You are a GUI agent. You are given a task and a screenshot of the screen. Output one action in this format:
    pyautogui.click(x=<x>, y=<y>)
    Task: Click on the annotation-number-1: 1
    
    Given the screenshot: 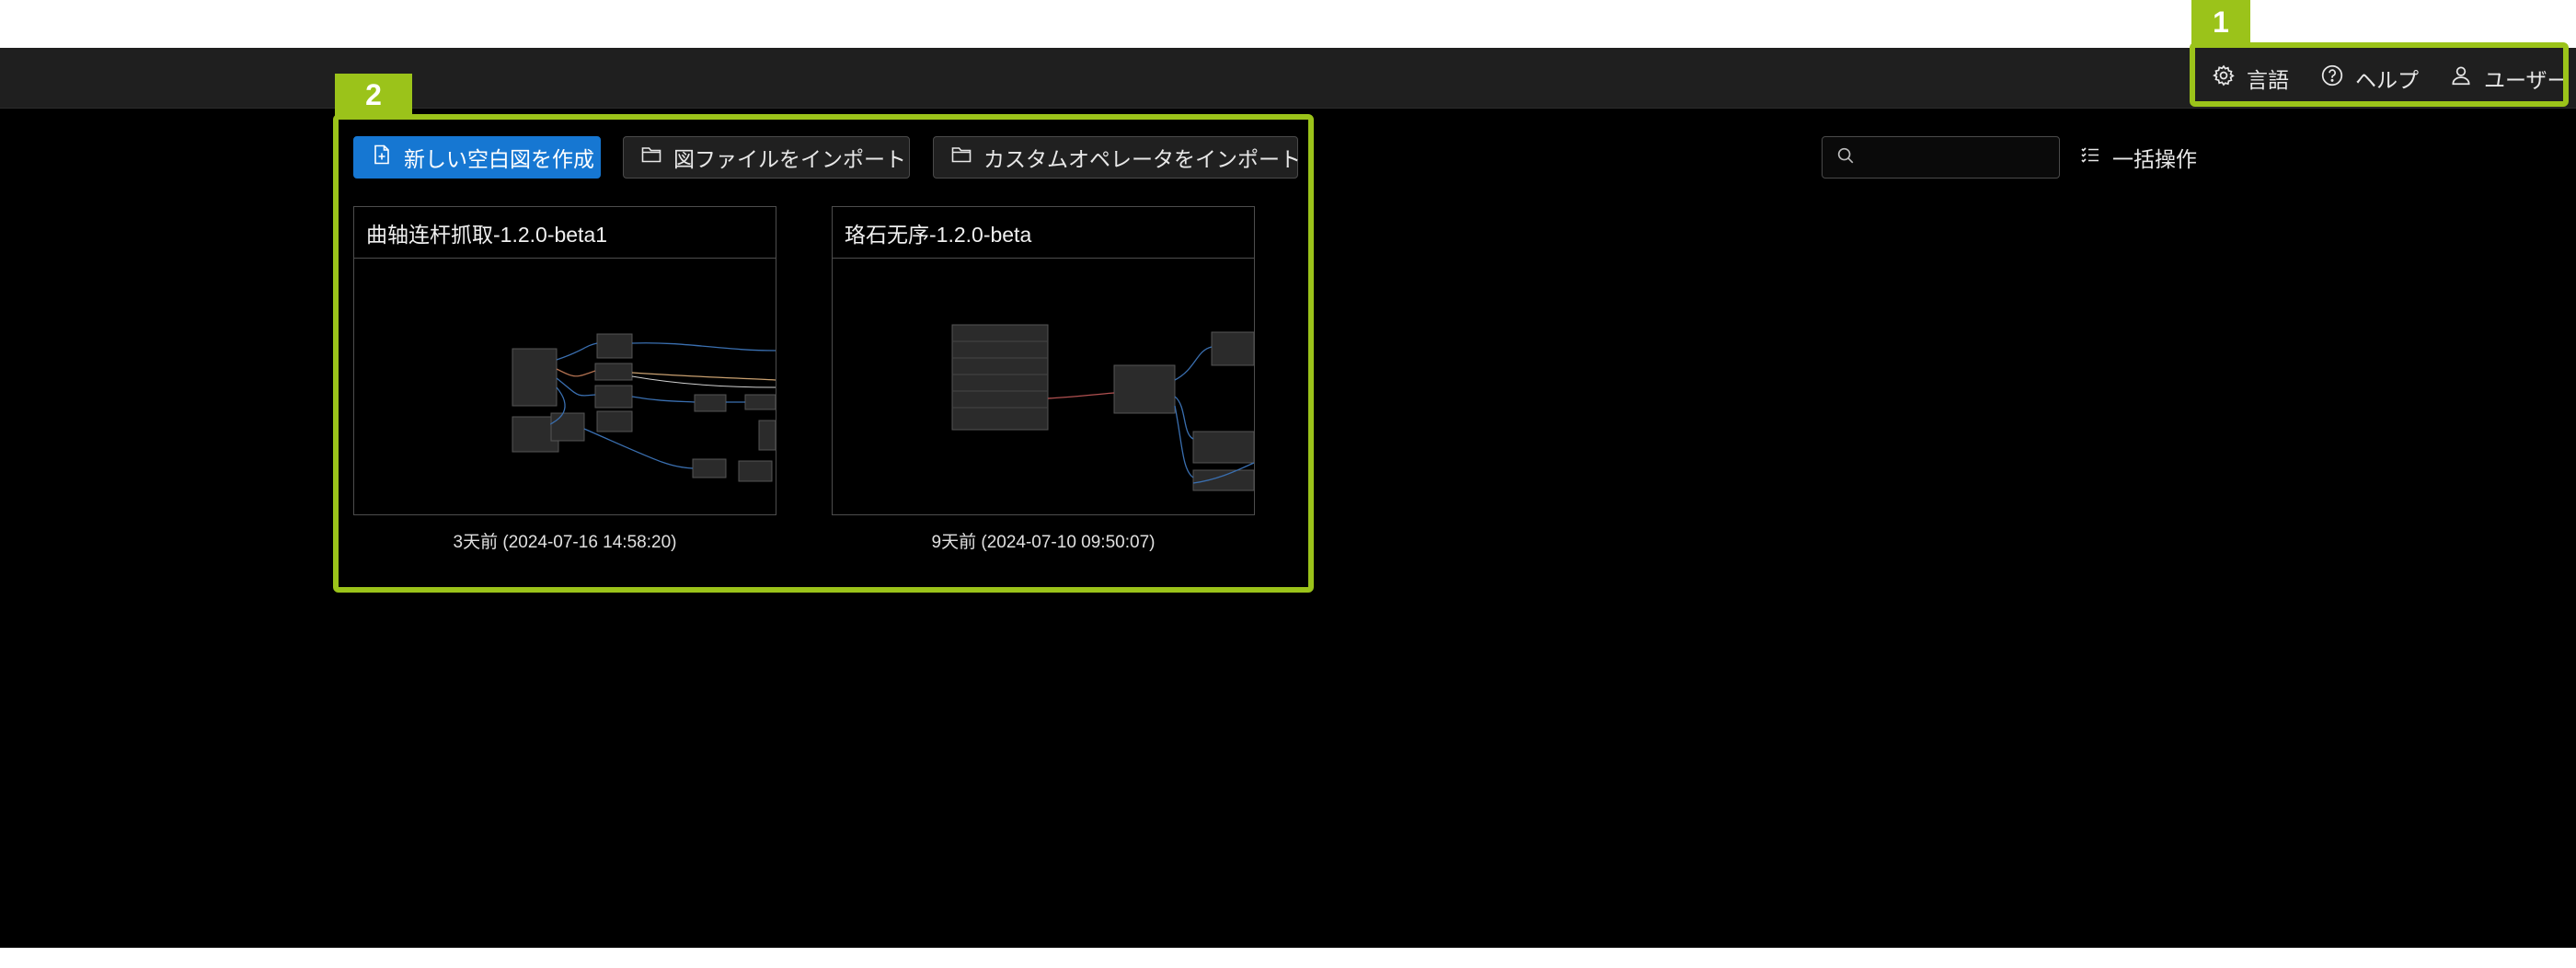 What is the action you would take?
    pyautogui.click(x=2220, y=22)
    